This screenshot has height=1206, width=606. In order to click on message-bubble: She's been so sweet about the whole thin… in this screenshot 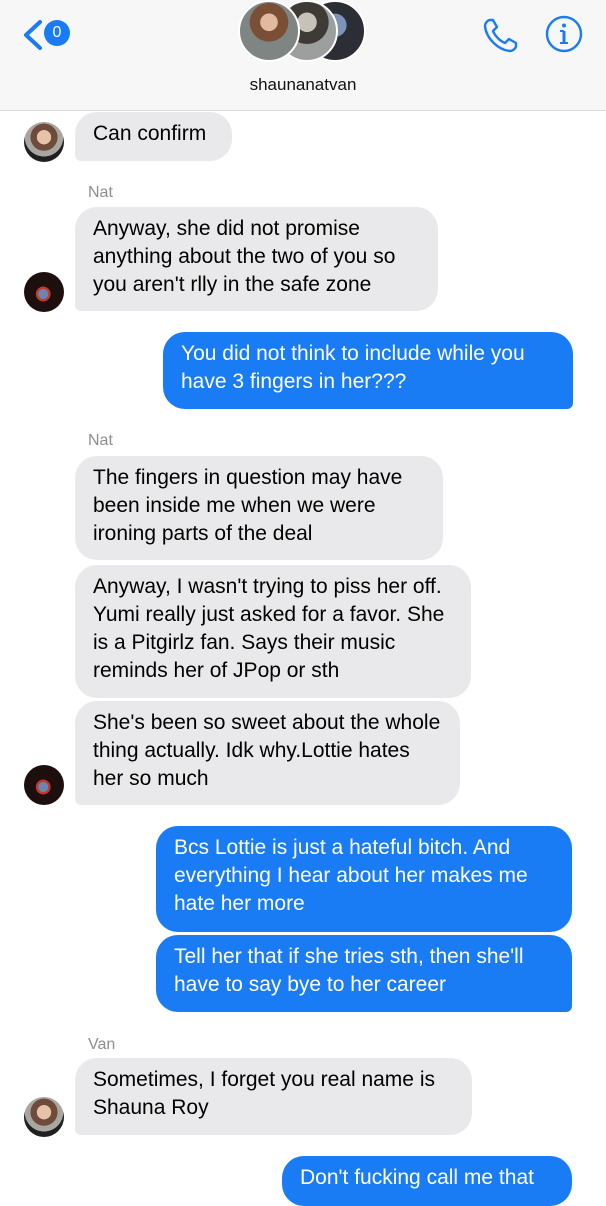, I will do `click(267, 753)`.